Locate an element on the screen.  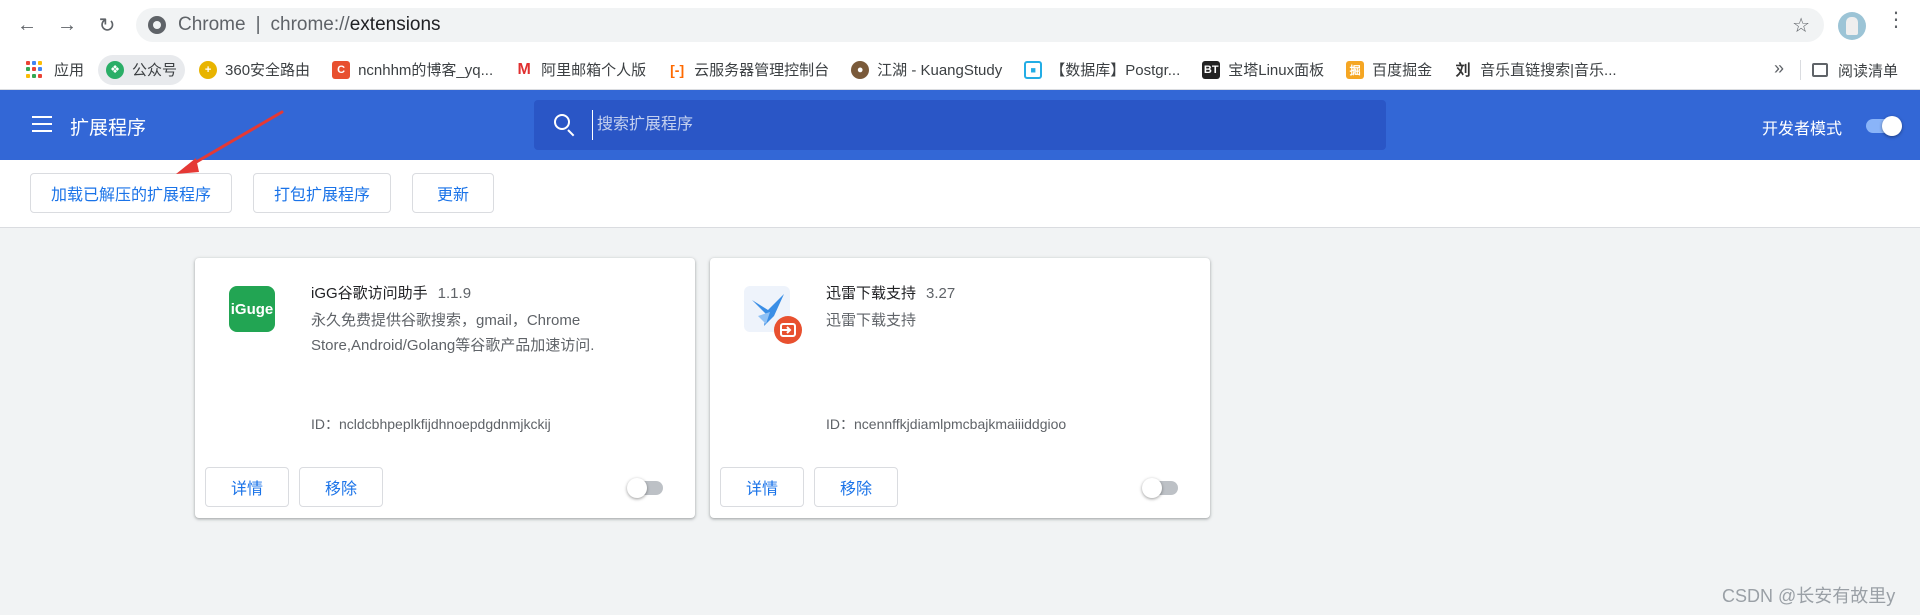
omnibox-url: chrome://extensions is located at coordinates (356, 25).